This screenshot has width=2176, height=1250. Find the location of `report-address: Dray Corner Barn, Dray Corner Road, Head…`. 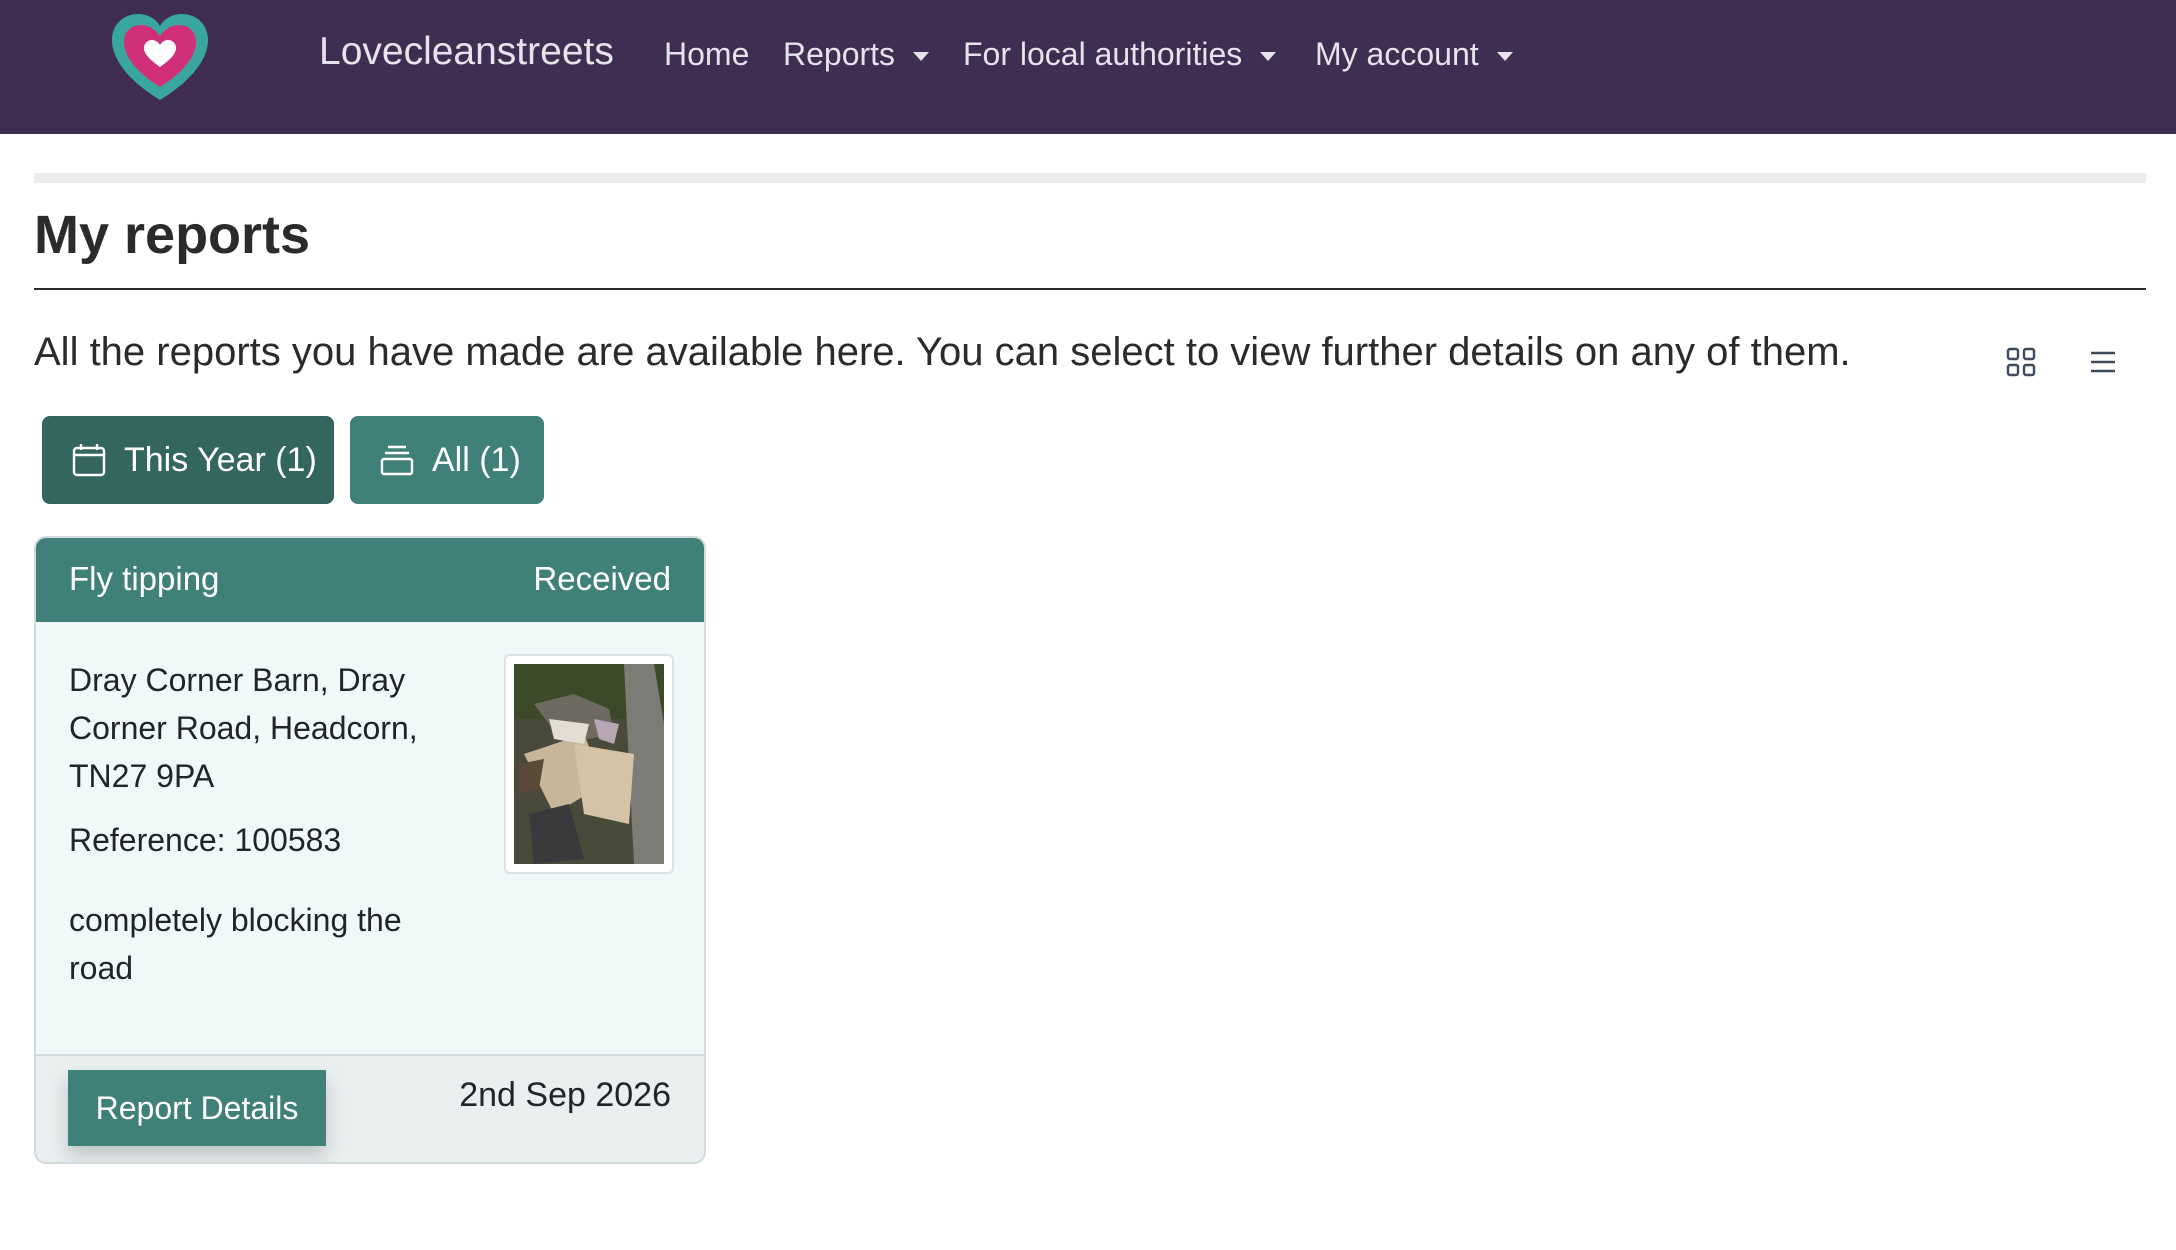

report-address: Dray Corner Barn, Dray Corner Road, Head… is located at coordinates (243, 728).